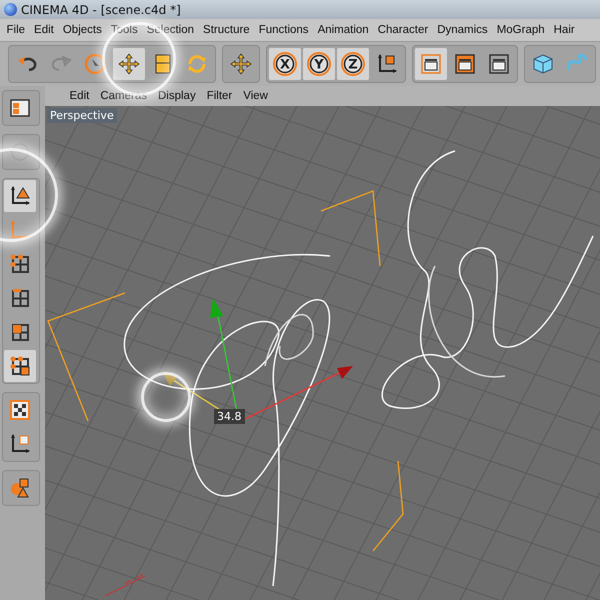  Describe the element at coordinates (229, 416) in the screenshot. I see `distance-readout: 34.8` at that location.